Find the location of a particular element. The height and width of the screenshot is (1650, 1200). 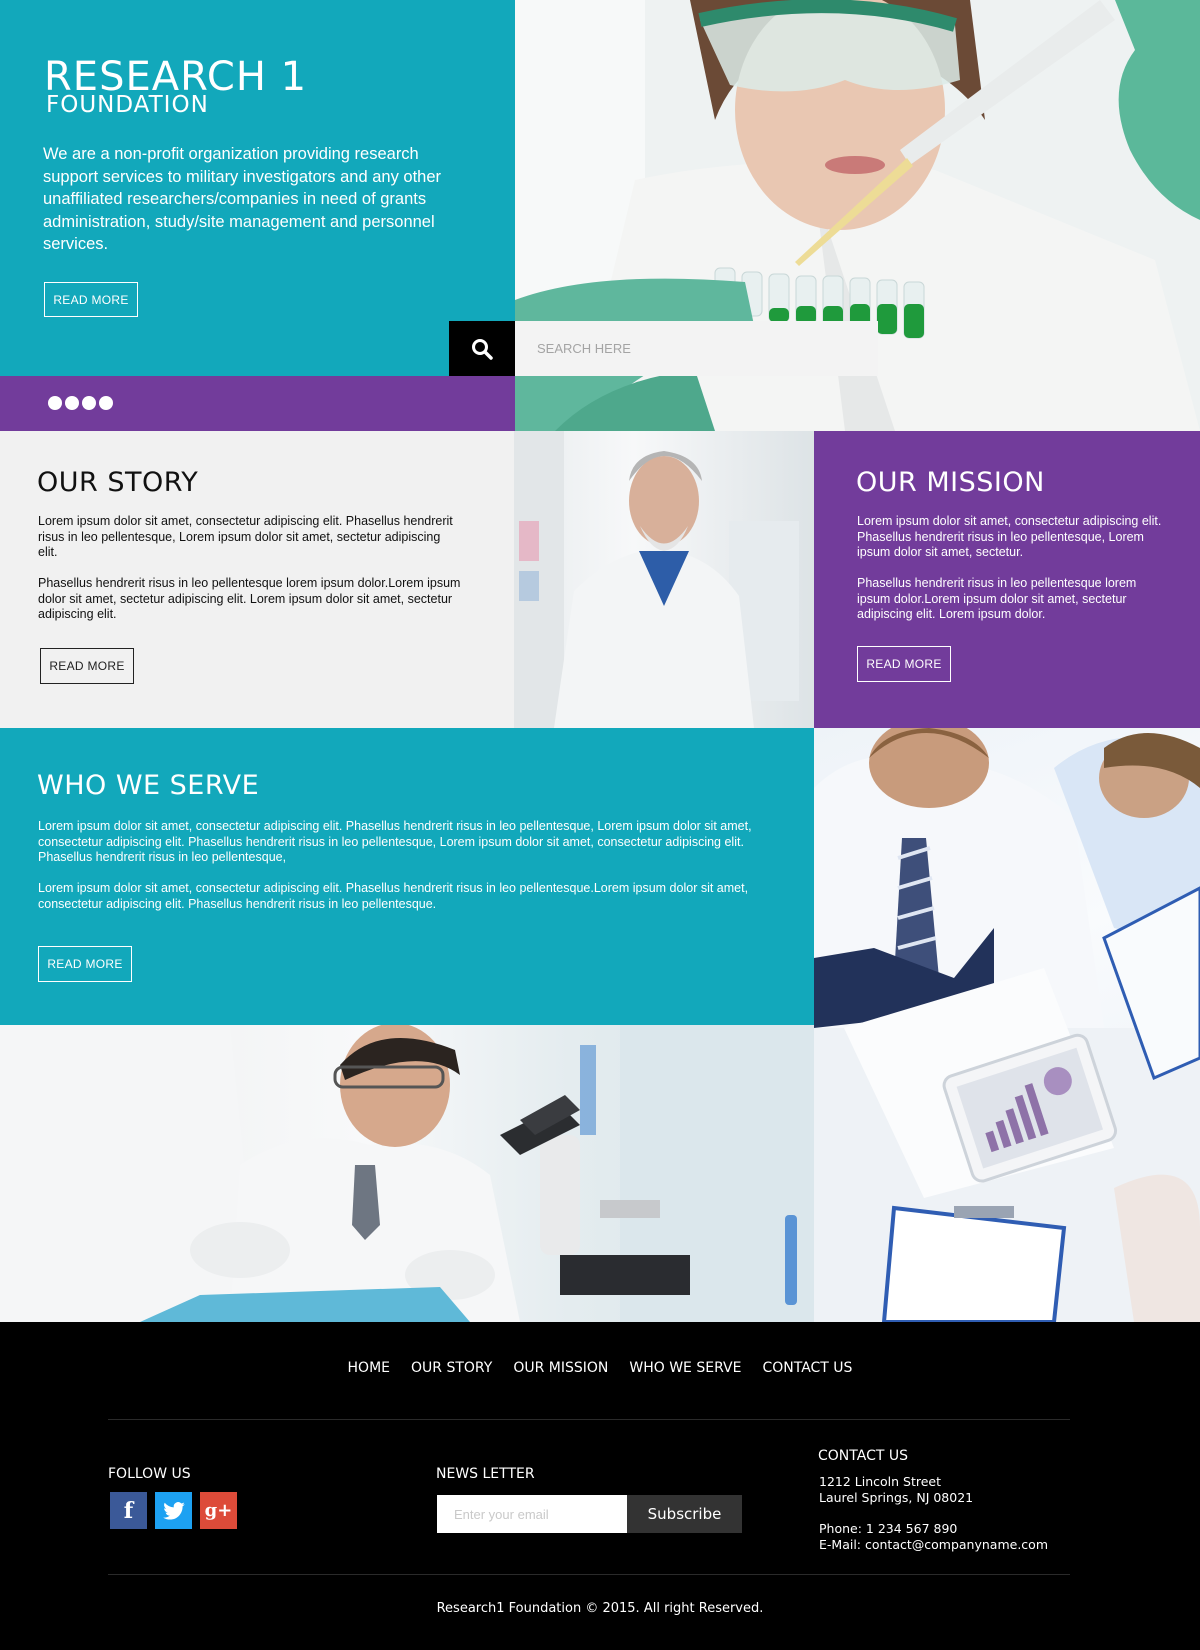

who-we-serve-read-more-button: READ MORE is located at coordinates (85, 964).